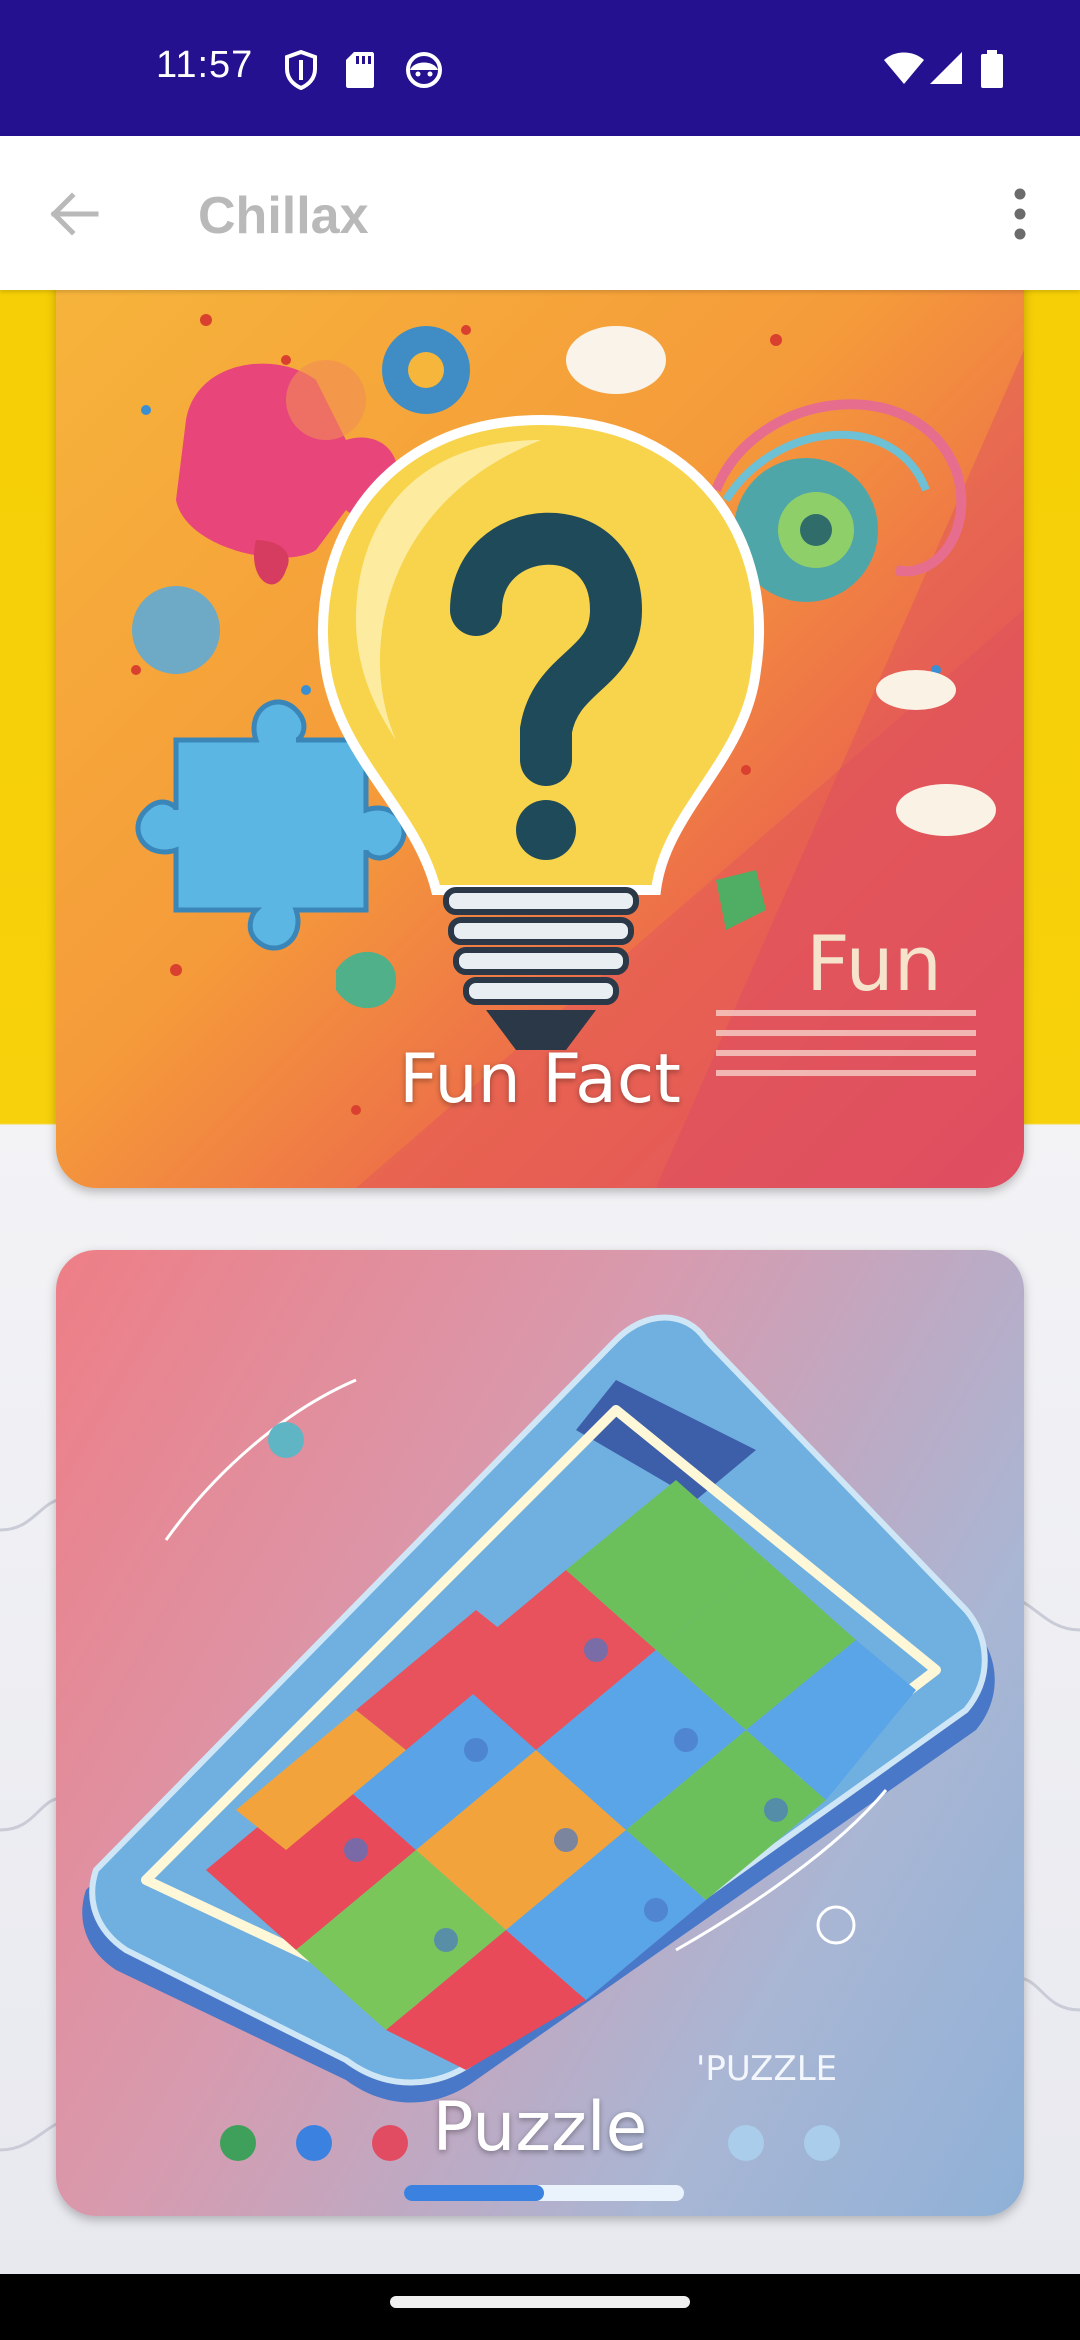  I want to click on more-vertical-icon, so click(1020, 214).